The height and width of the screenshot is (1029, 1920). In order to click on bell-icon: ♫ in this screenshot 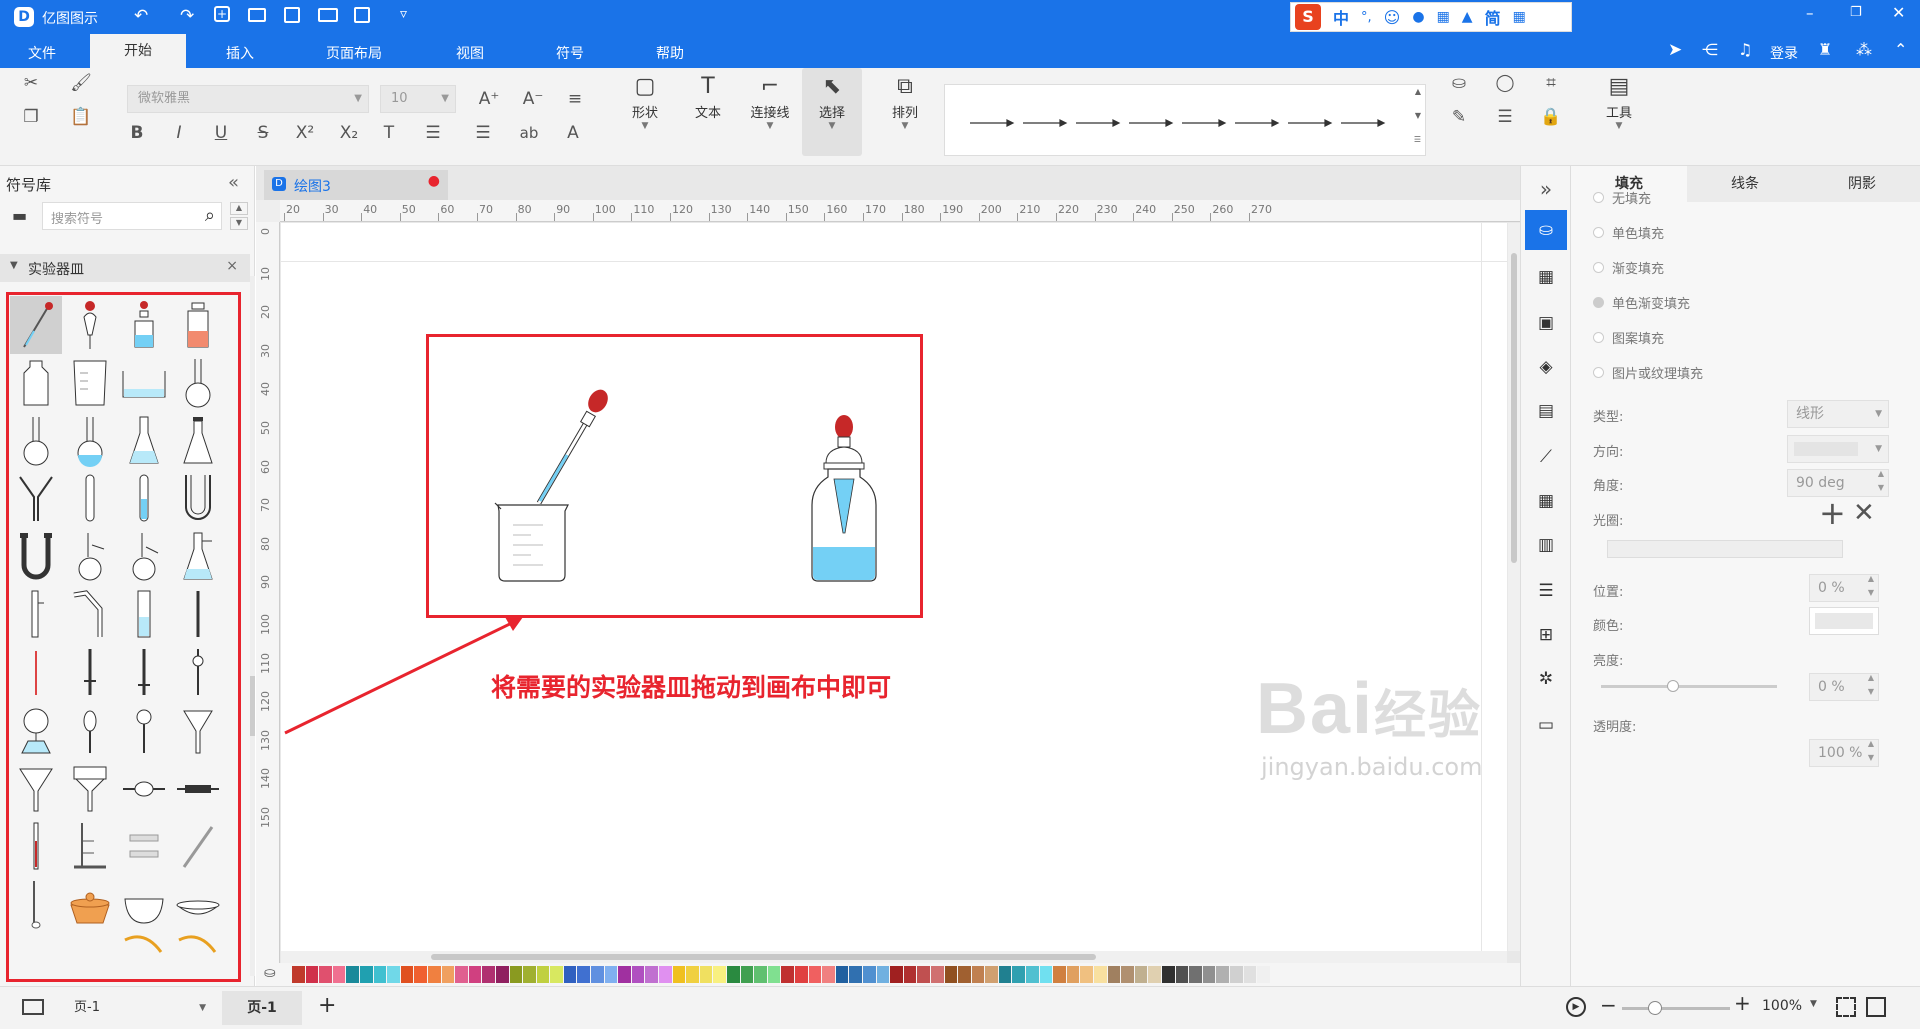, I will do `click(1745, 49)`.